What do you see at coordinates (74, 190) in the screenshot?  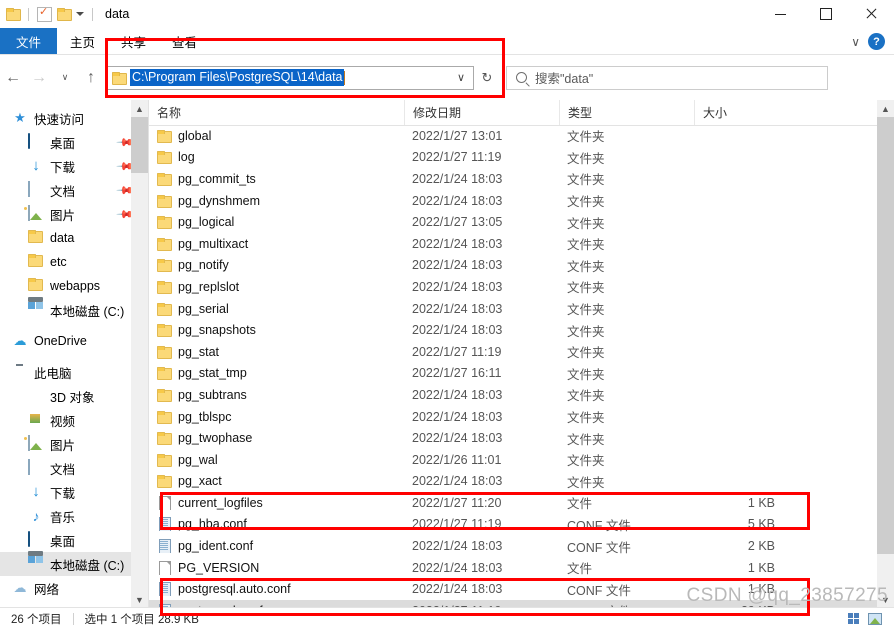 I see `sidebar-item-documents: 文档 📌` at bounding box center [74, 190].